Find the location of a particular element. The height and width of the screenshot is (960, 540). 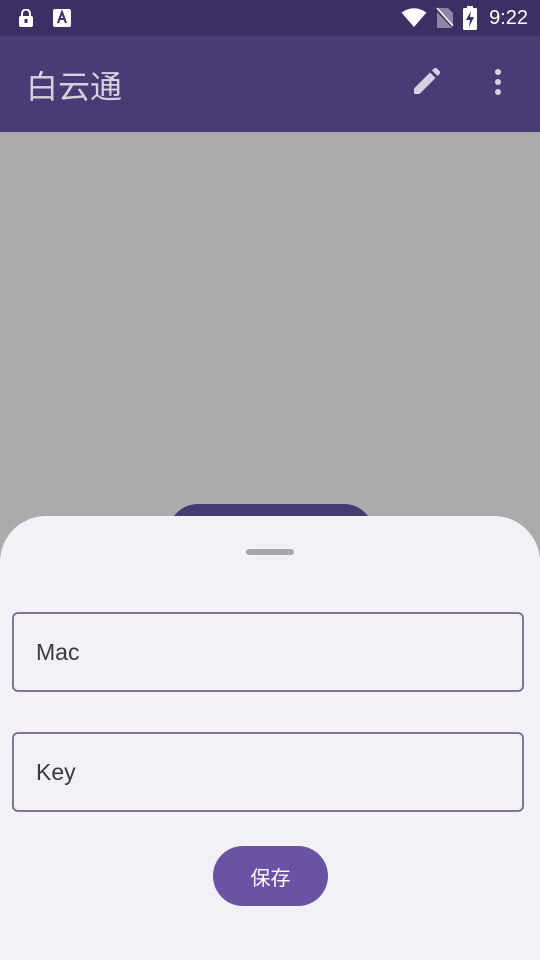

key-field is located at coordinates (268, 772).